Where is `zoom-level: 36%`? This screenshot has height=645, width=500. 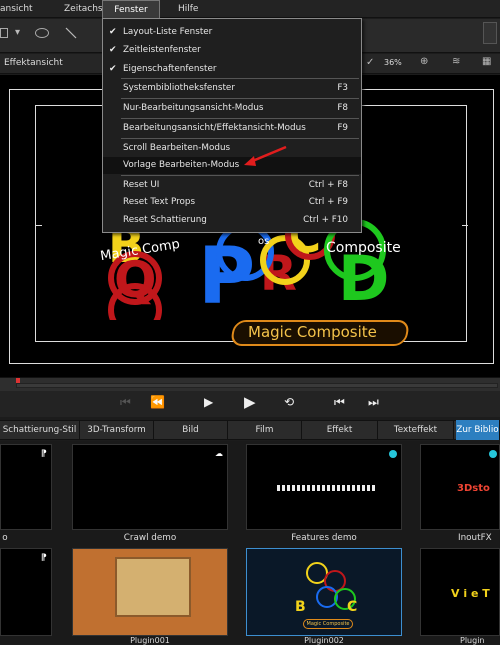
zoom-level: 36% is located at coordinates (393, 62).